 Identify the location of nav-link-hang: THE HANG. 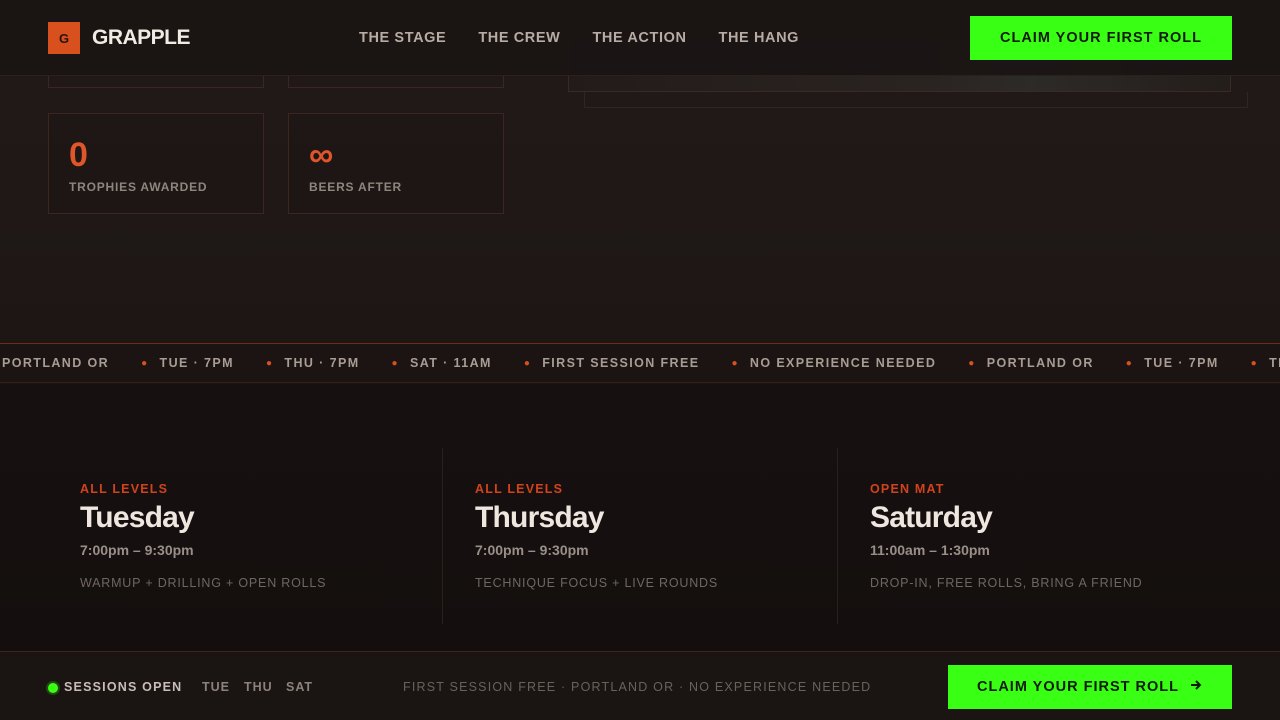
(759, 38).